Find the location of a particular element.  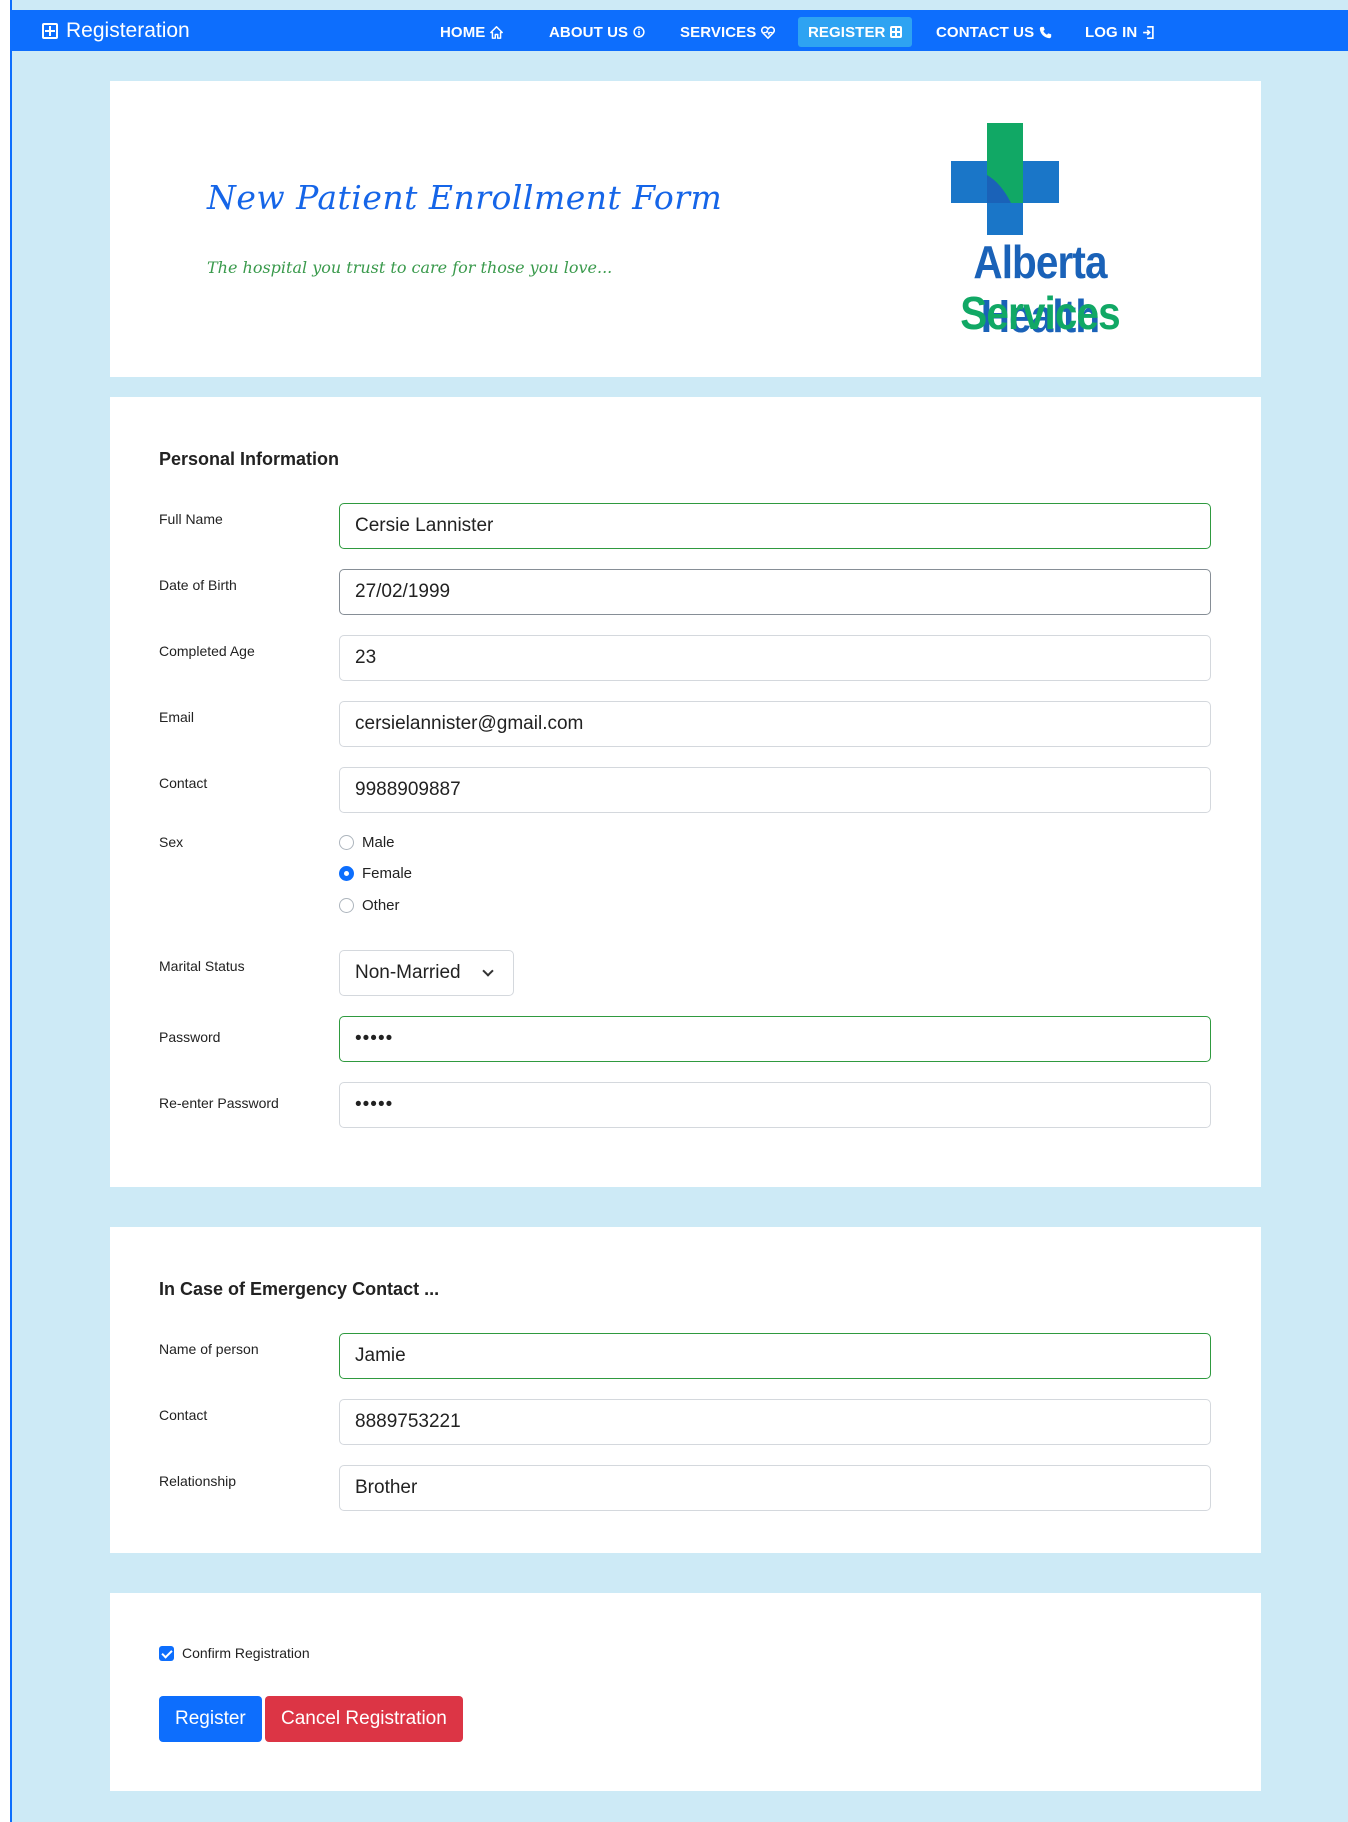

repassword-input: ••••• is located at coordinates (775, 1105).